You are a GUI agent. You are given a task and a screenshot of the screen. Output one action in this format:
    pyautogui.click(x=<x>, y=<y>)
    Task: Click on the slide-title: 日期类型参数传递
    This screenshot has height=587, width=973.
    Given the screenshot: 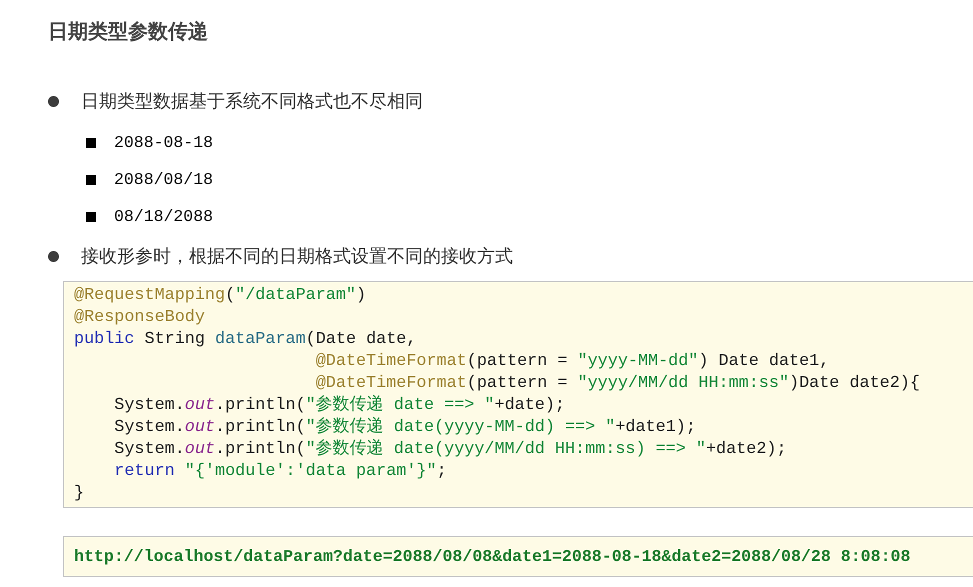 What is the action you would take?
    pyautogui.click(x=128, y=31)
    